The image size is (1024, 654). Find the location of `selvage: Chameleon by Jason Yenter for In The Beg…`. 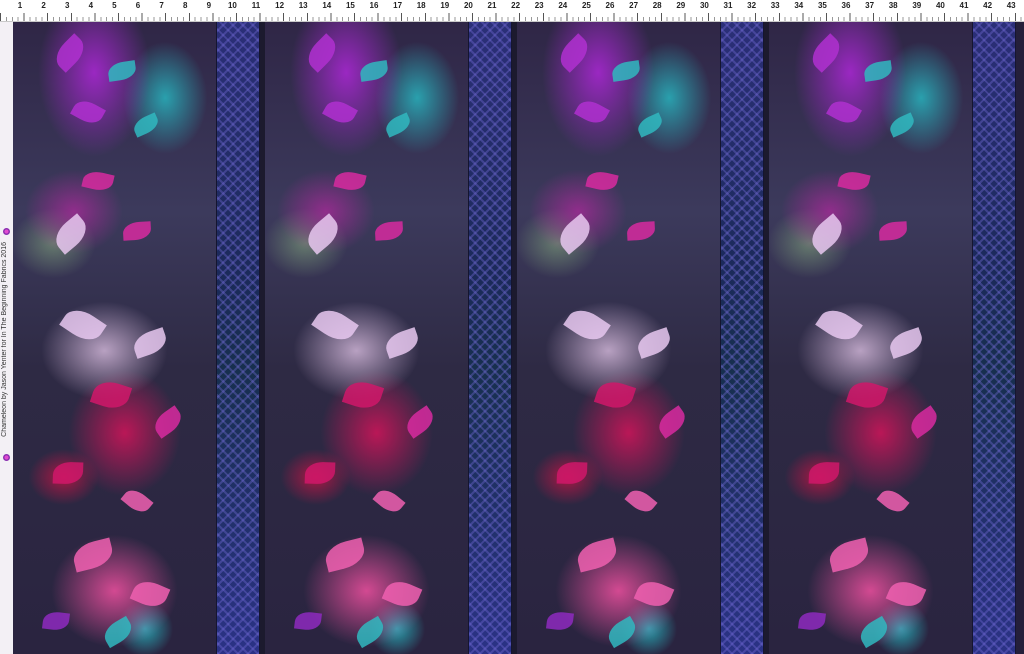

selvage: Chameleon by Jason Yenter for In The Beg… is located at coordinates (7, 338).